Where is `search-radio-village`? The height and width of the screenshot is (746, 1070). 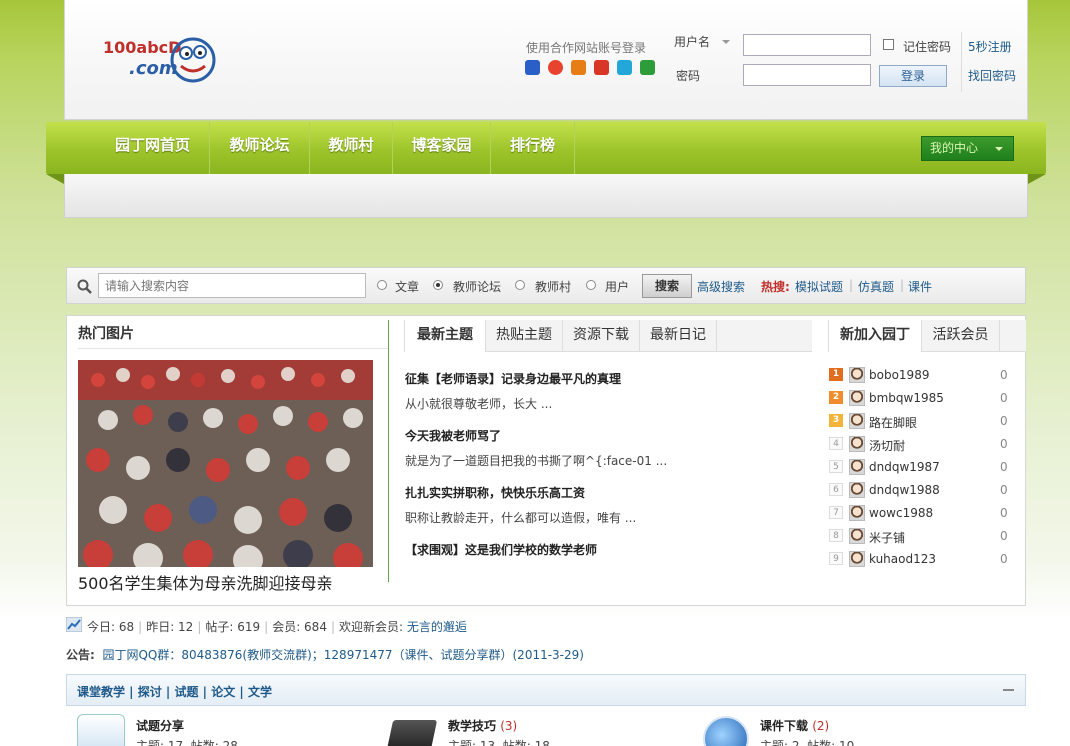
search-radio-village is located at coordinates (520, 285).